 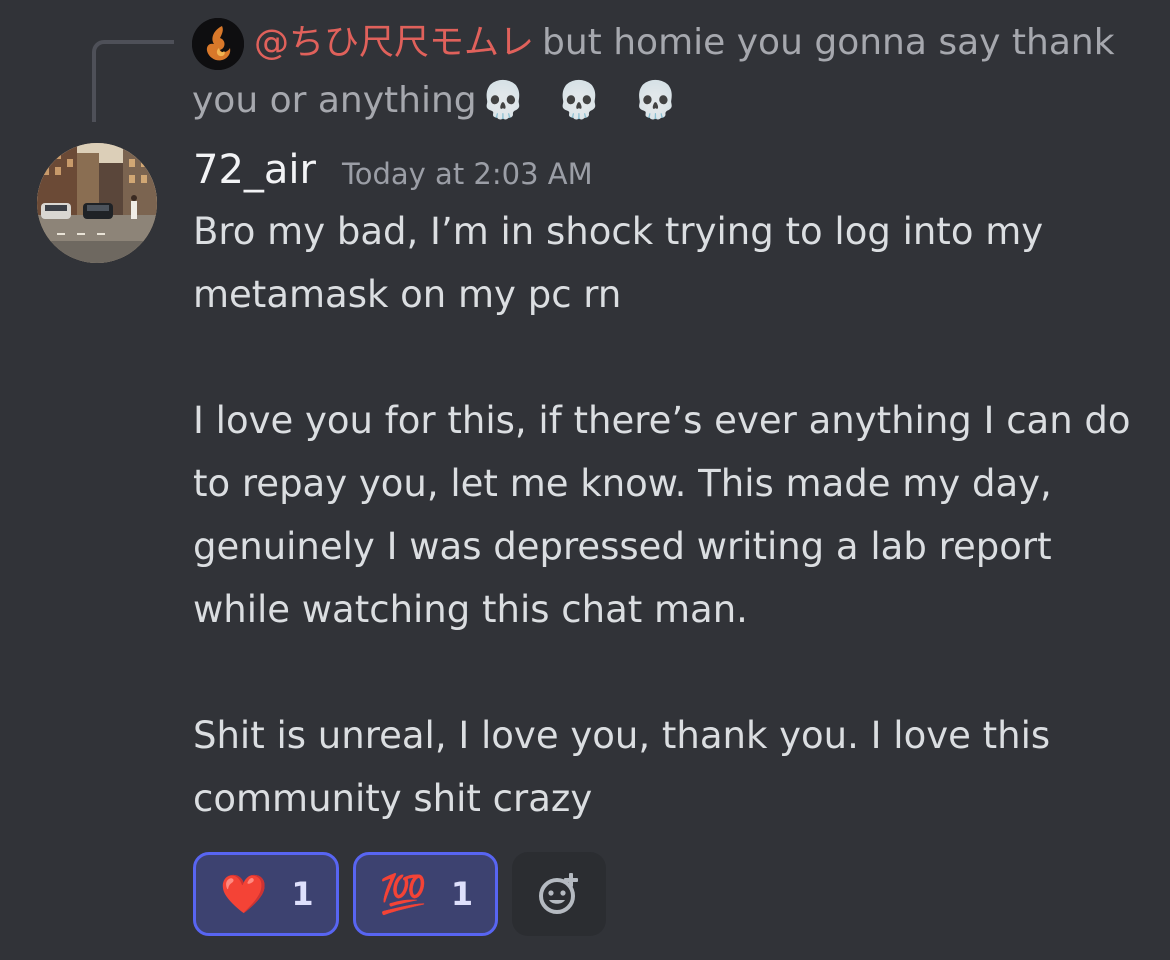 What do you see at coordinates (394, 43) in the screenshot?
I see `reply-author-name: @ちひ尺尺モムレ` at bounding box center [394, 43].